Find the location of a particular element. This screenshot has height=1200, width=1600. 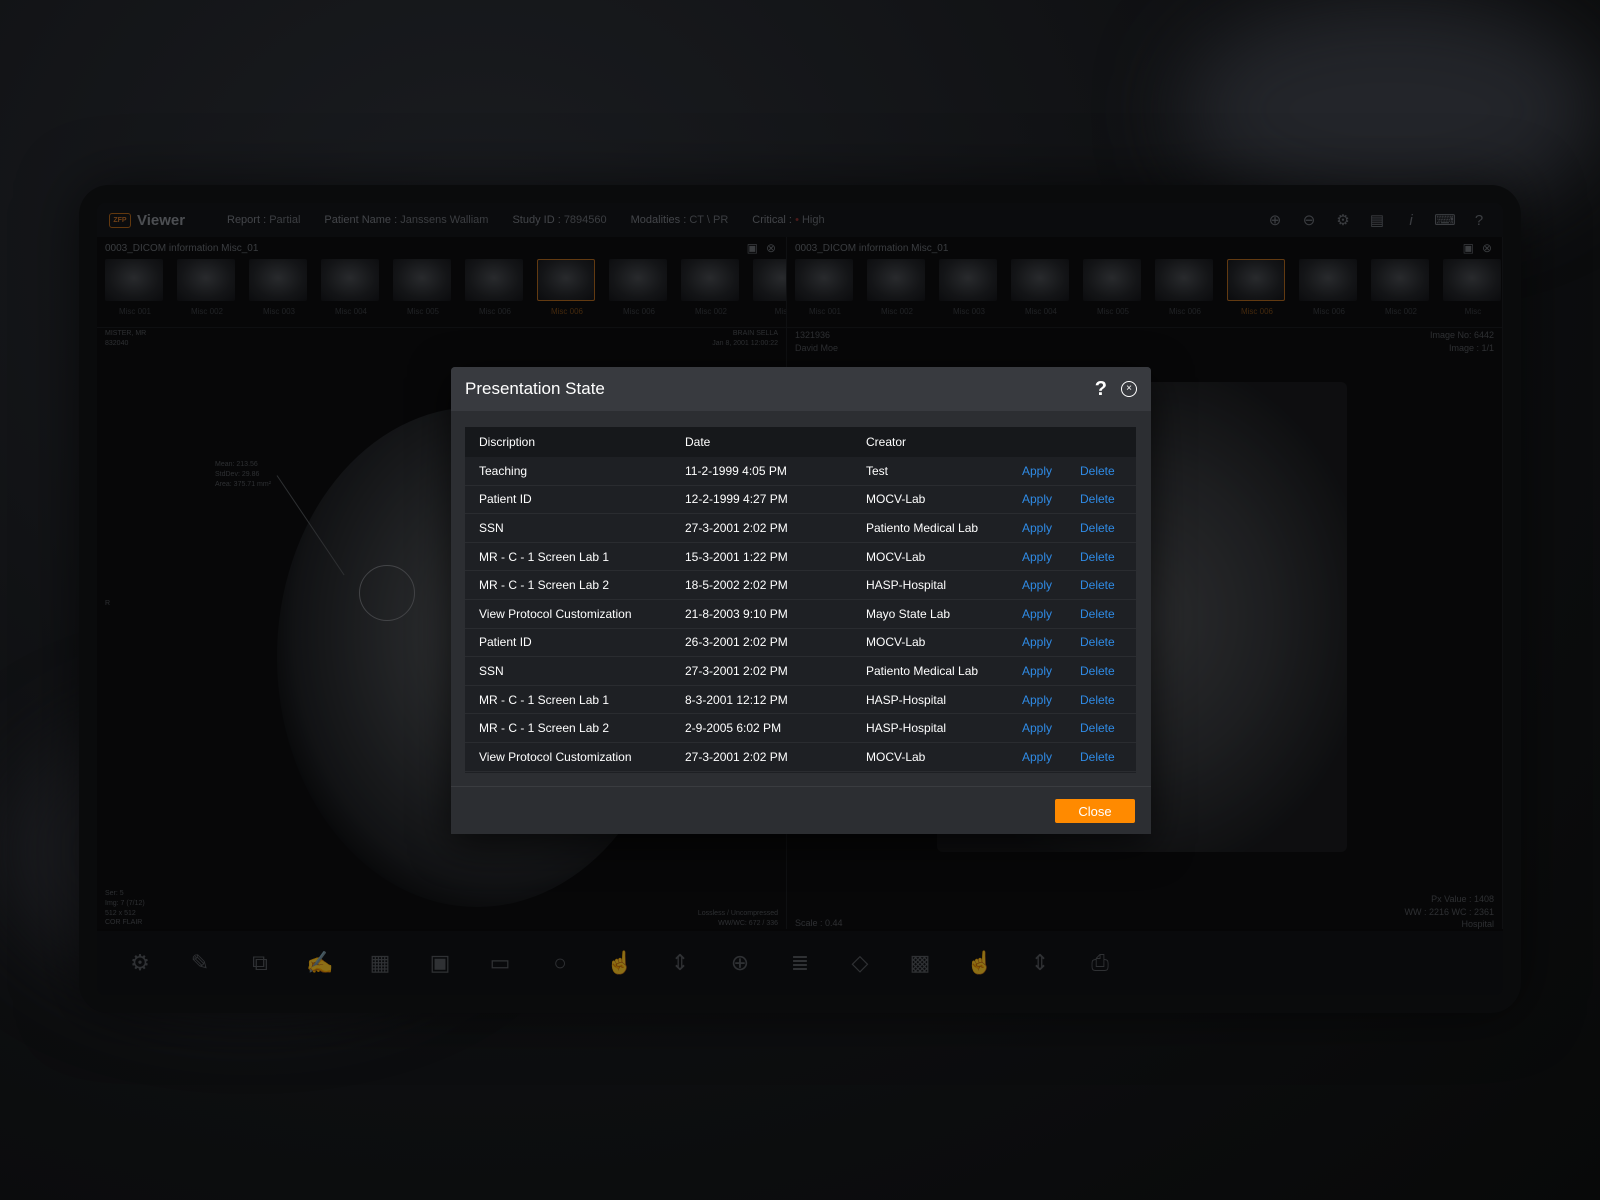

thumbnail-image is located at coordinates (1184, 280).